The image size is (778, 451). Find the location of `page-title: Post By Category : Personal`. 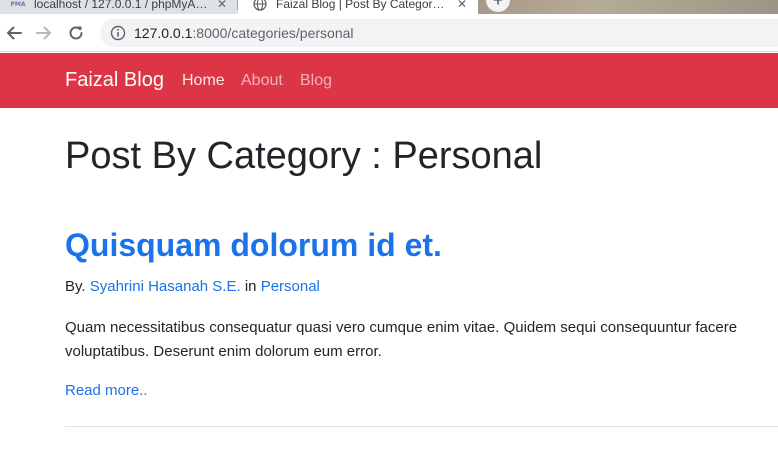

page-title: Post By Category : Personal is located at coordinates (304, 156).